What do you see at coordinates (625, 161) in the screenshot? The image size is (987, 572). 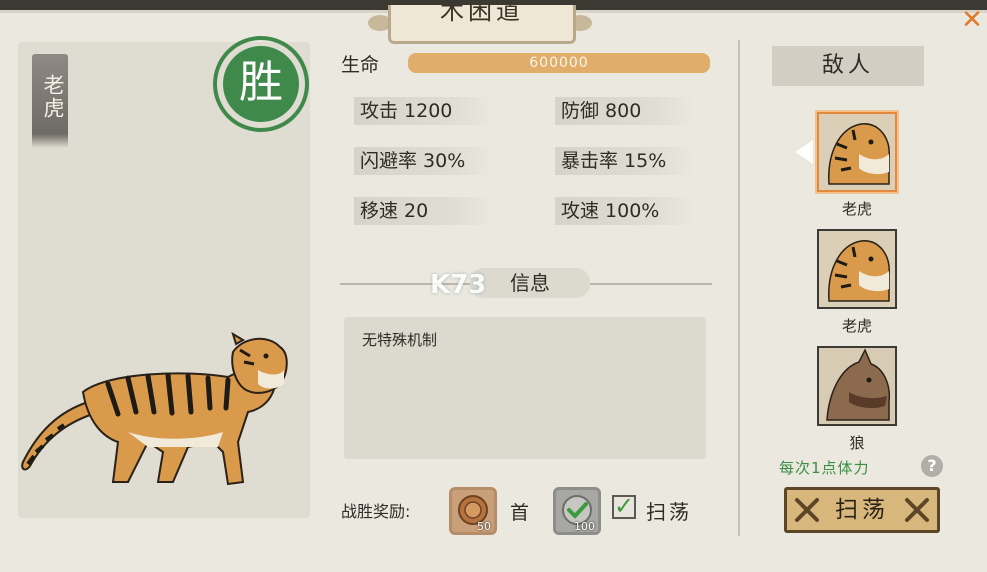 I see `stat-crit: 暴击率 15%` at bounding box center [625, 161].